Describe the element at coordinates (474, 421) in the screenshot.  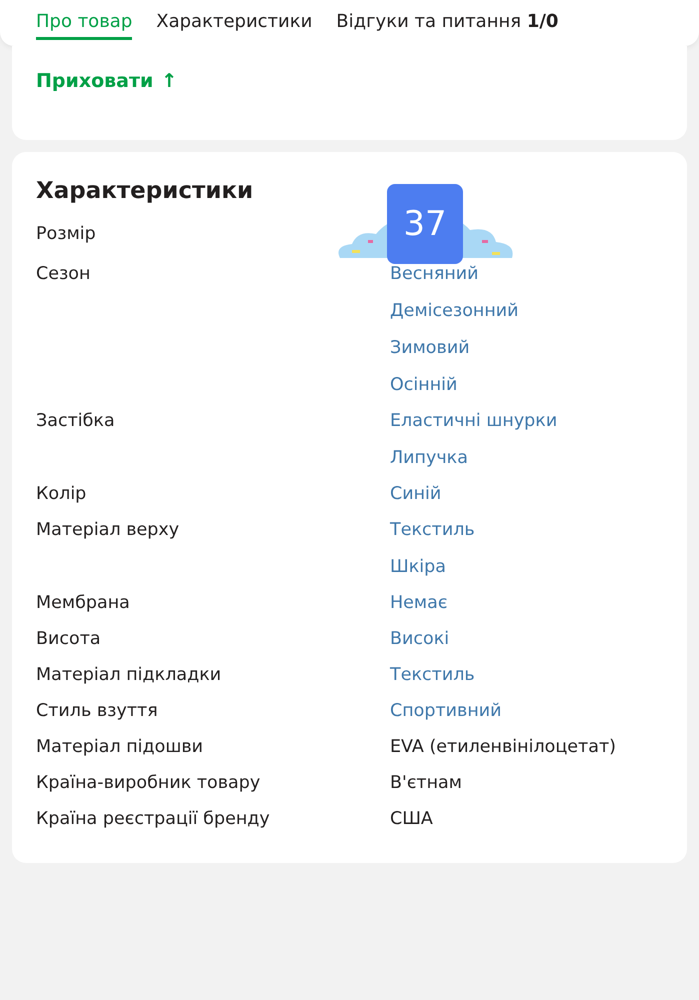
I see `spec-value-link: Еластичні шнурки` at that location.